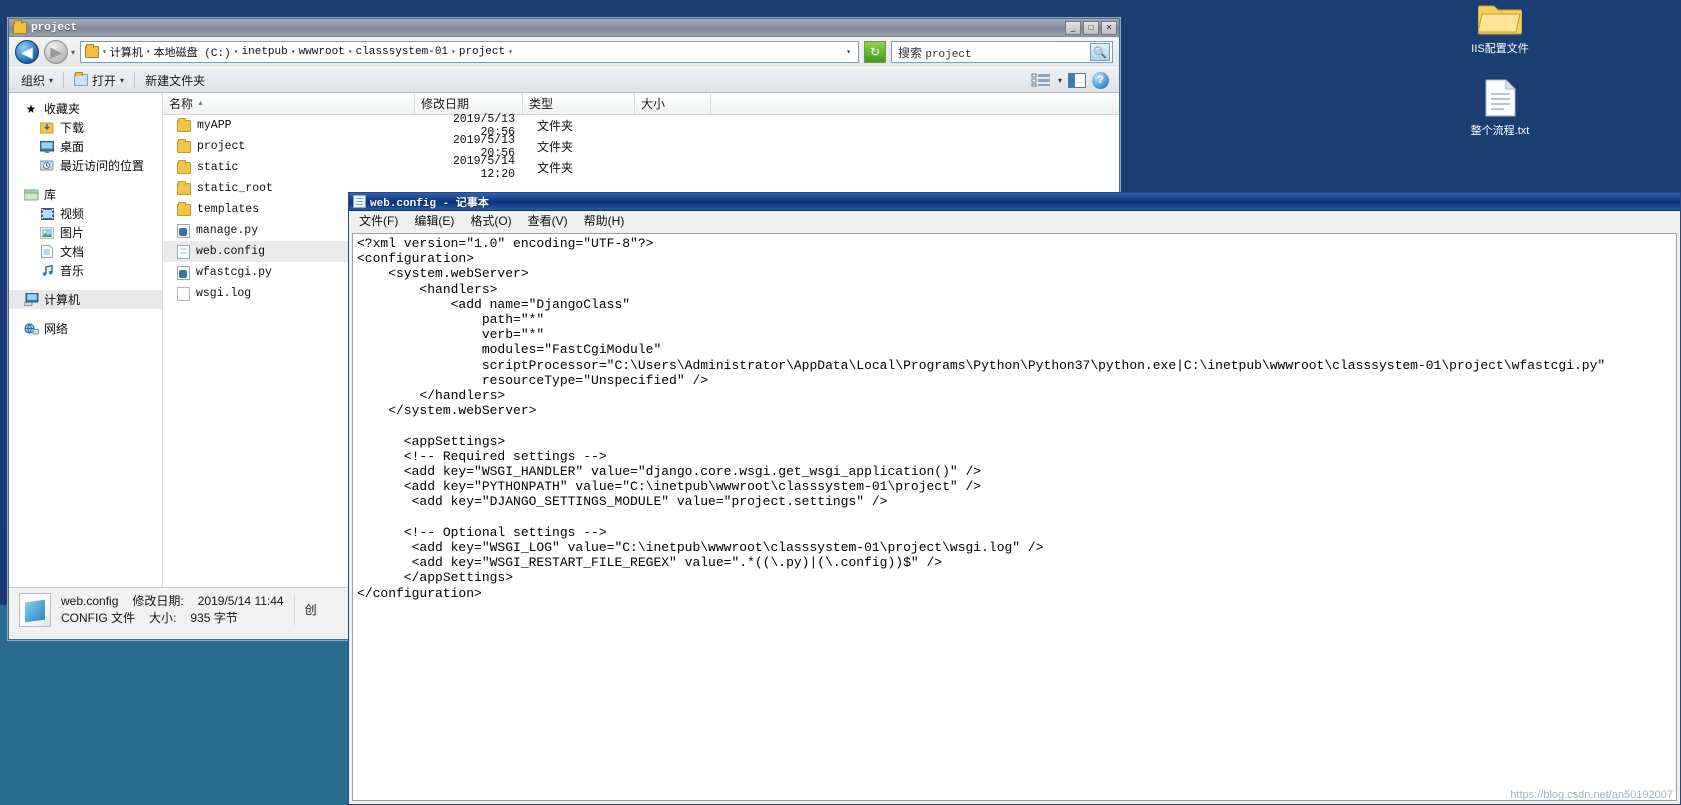 The width and height of the screenshot is (1681, 805). I want to click on recent-pages-dropdown-icon: ▾, so click(73, 52).